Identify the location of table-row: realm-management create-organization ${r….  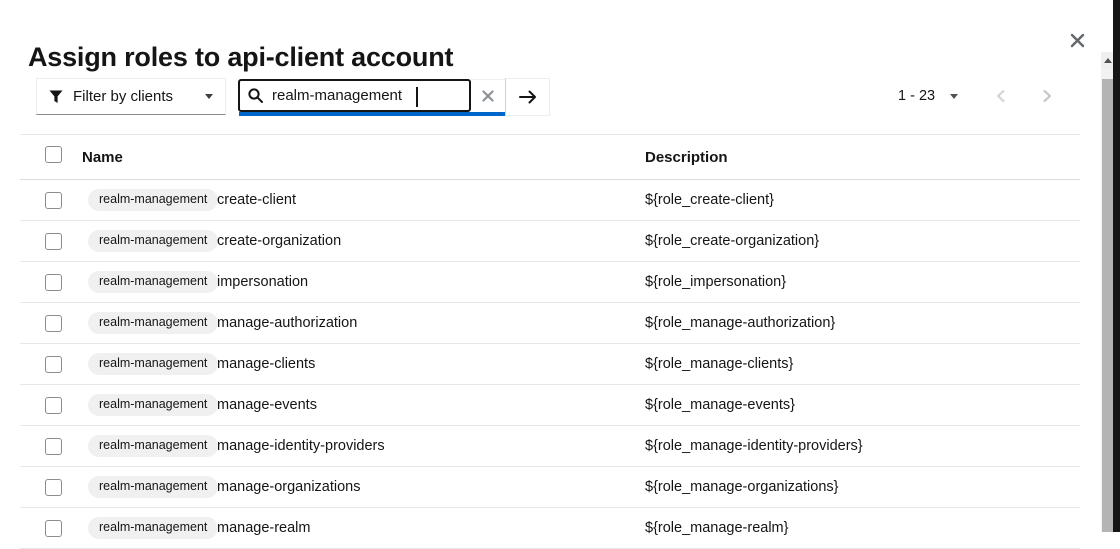
(550, 241).